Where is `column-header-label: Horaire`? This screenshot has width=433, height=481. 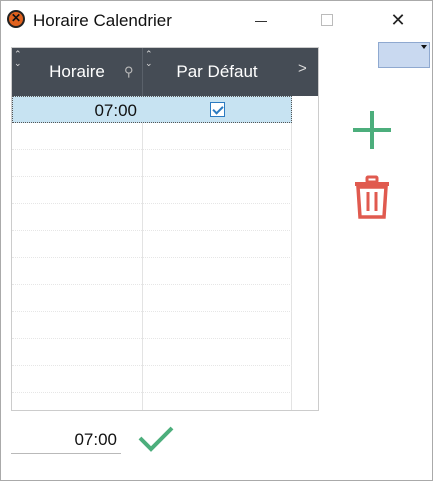 column-header-label: Horaire is located at coordinates (77, 71).